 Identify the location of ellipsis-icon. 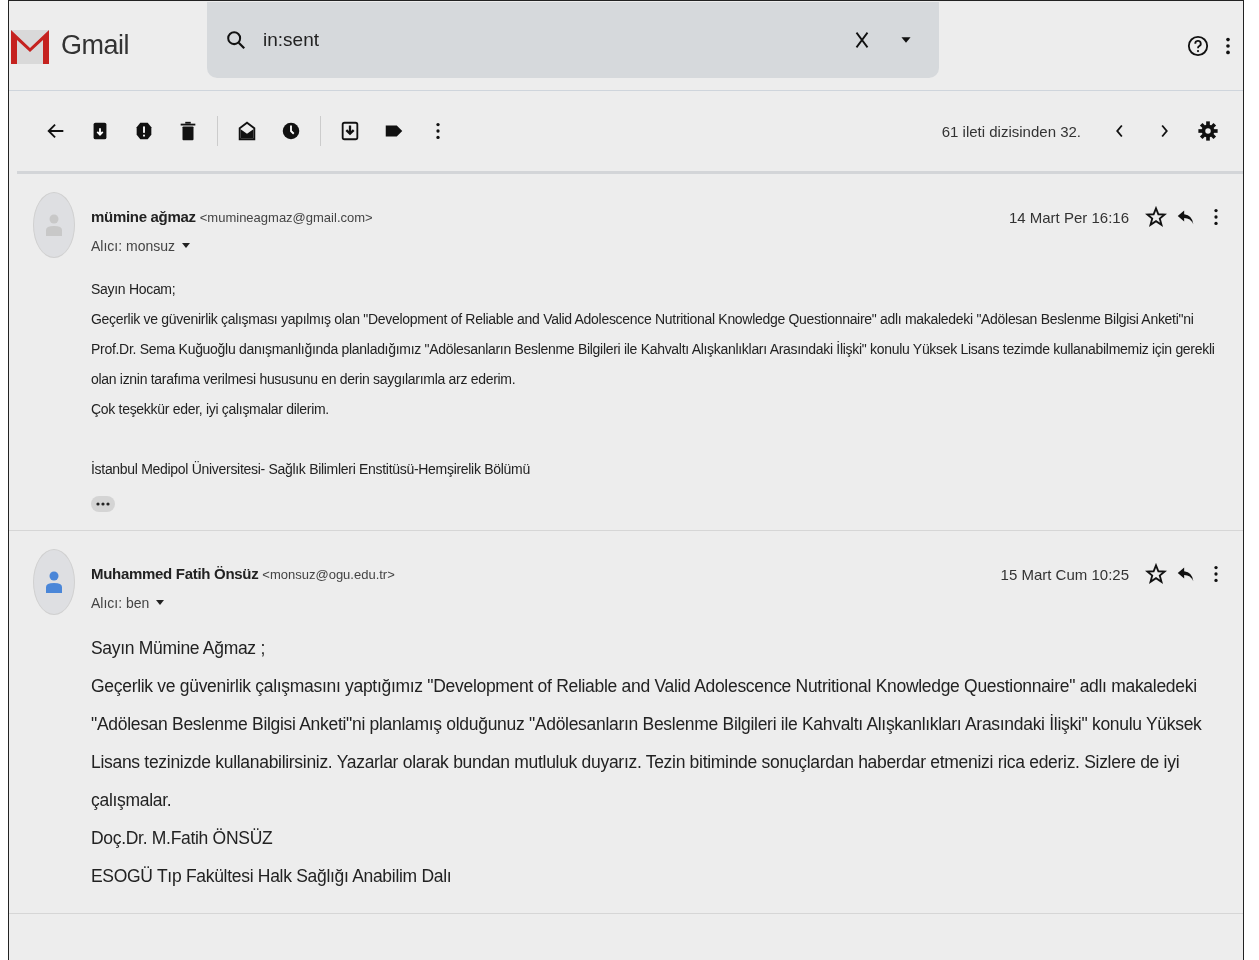
(103, 504).